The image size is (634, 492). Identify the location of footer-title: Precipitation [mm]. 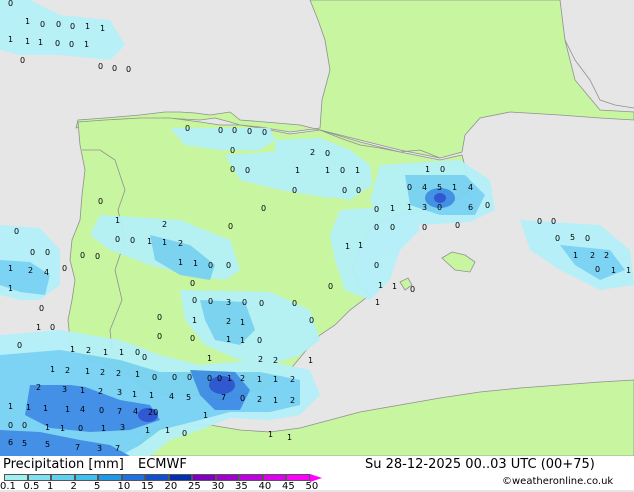
(63, 464).